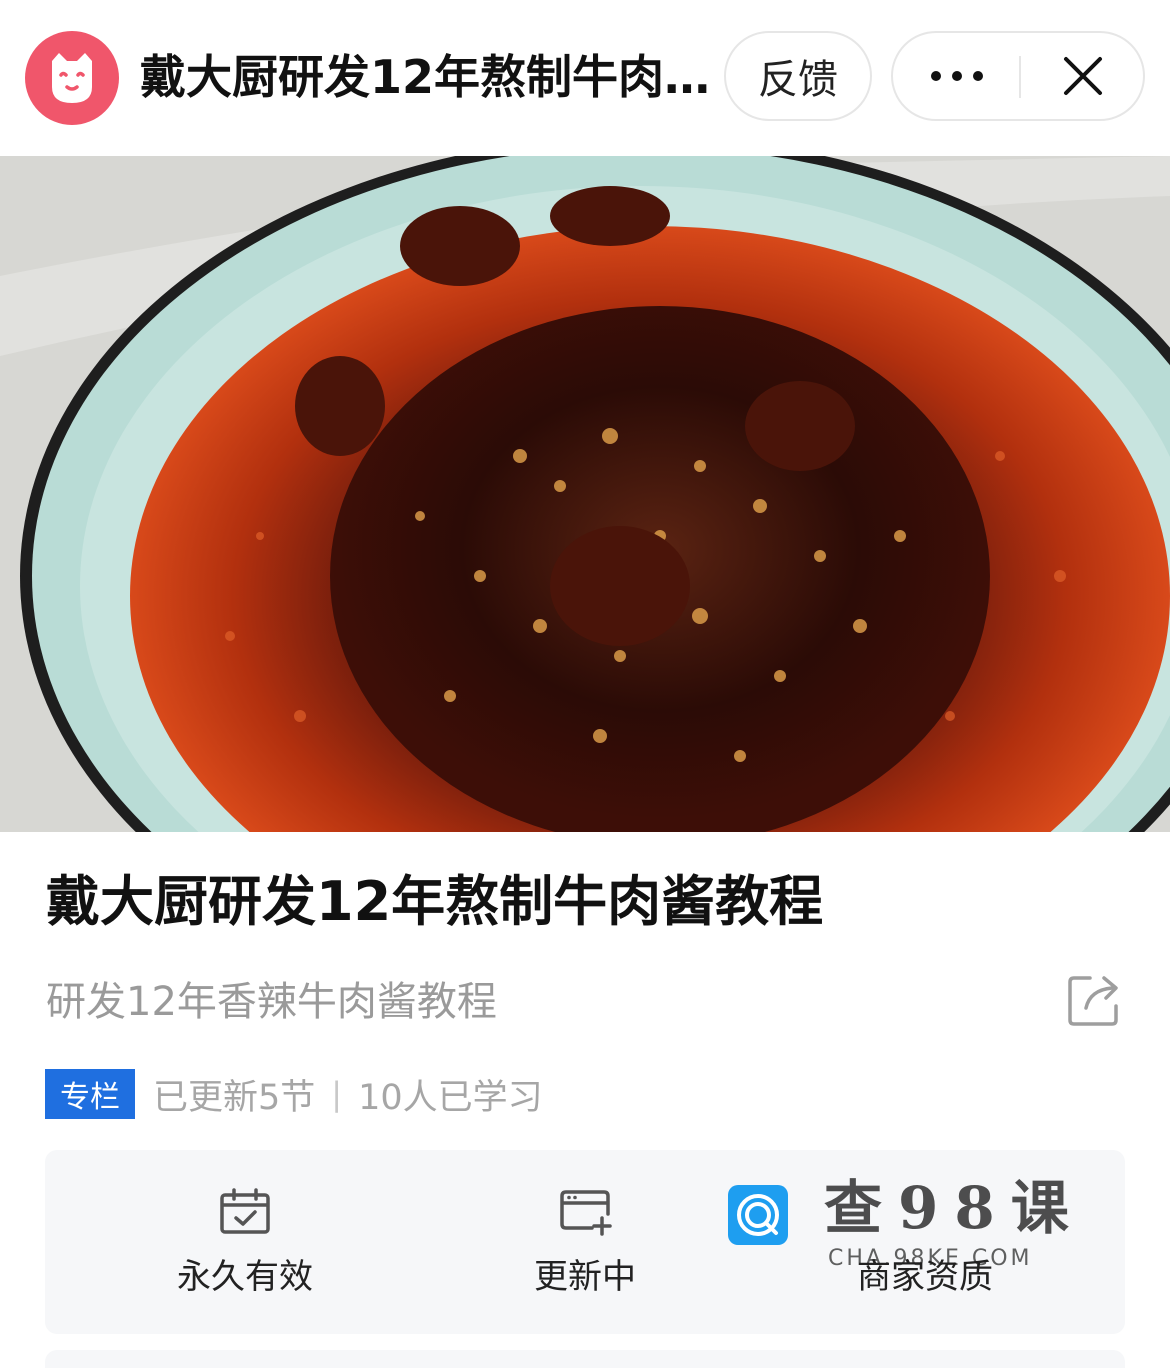 This screenshot has height=1368, width=1170. What do you see at coordinates (1094, 1000) in the screenshot?
I see `share-icon` at bounding box center [1094, 1000].